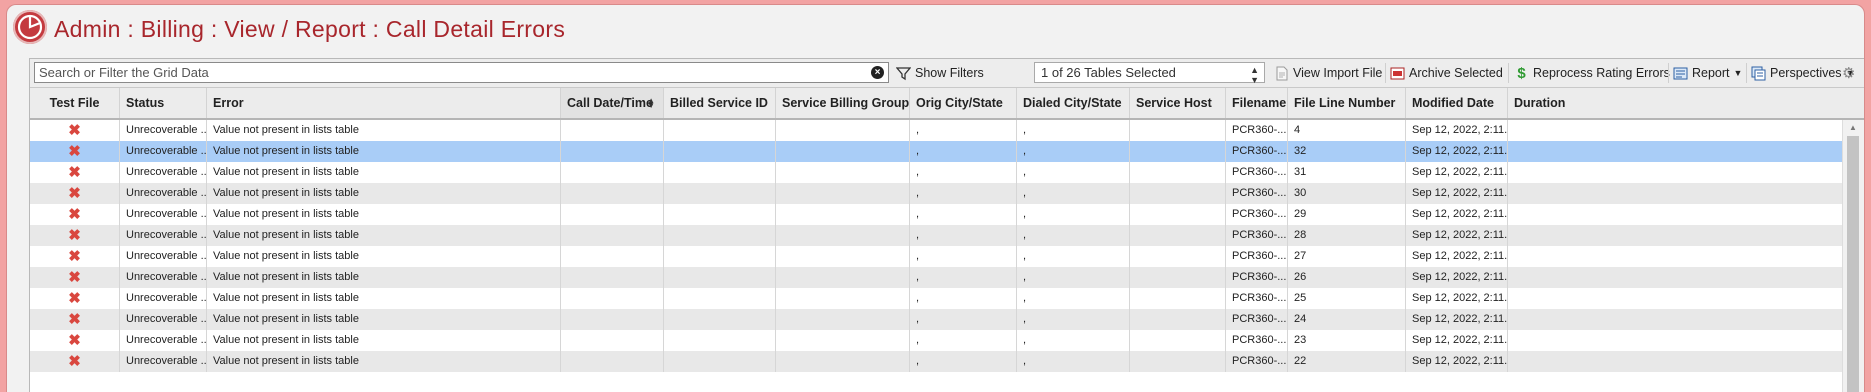 The width and height of the screenshot is (1871, 392). Describe the element at coordinates (903, 73) in the screenshot. I see `filter-icon` at that location.